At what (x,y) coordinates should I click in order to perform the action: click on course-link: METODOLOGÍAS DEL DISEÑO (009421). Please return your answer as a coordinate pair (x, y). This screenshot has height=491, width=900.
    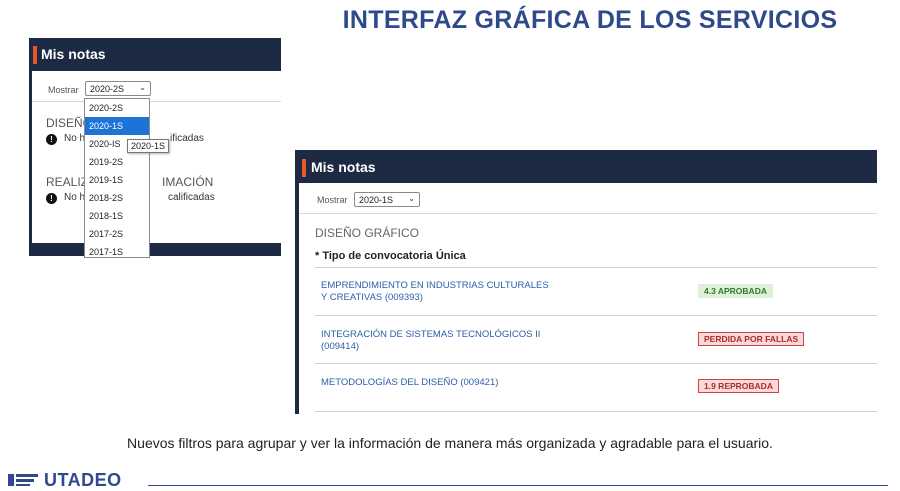
    Looking at the image, I should click on (436, 383).